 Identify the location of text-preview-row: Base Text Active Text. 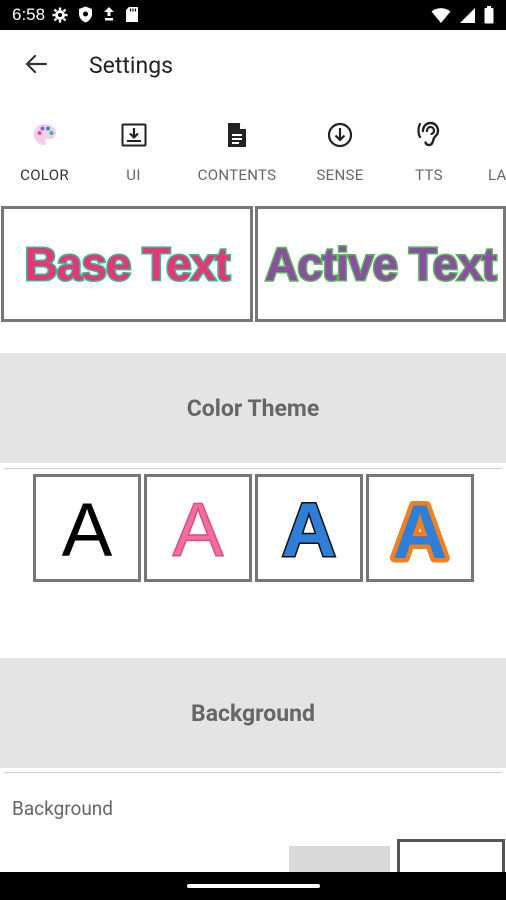
(253, 267).